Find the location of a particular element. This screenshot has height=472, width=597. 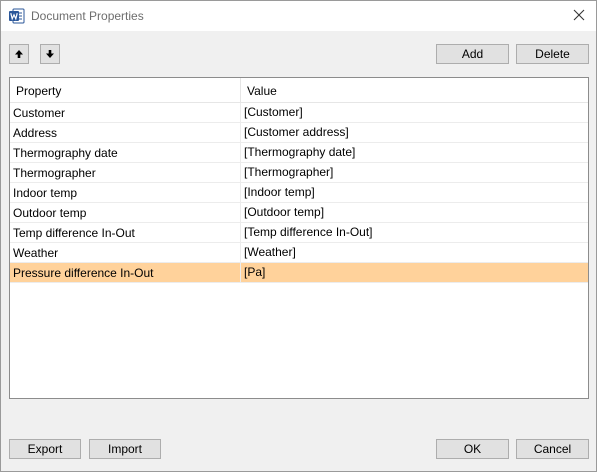

arrow-up-icon is located at coordinates (19, 54).